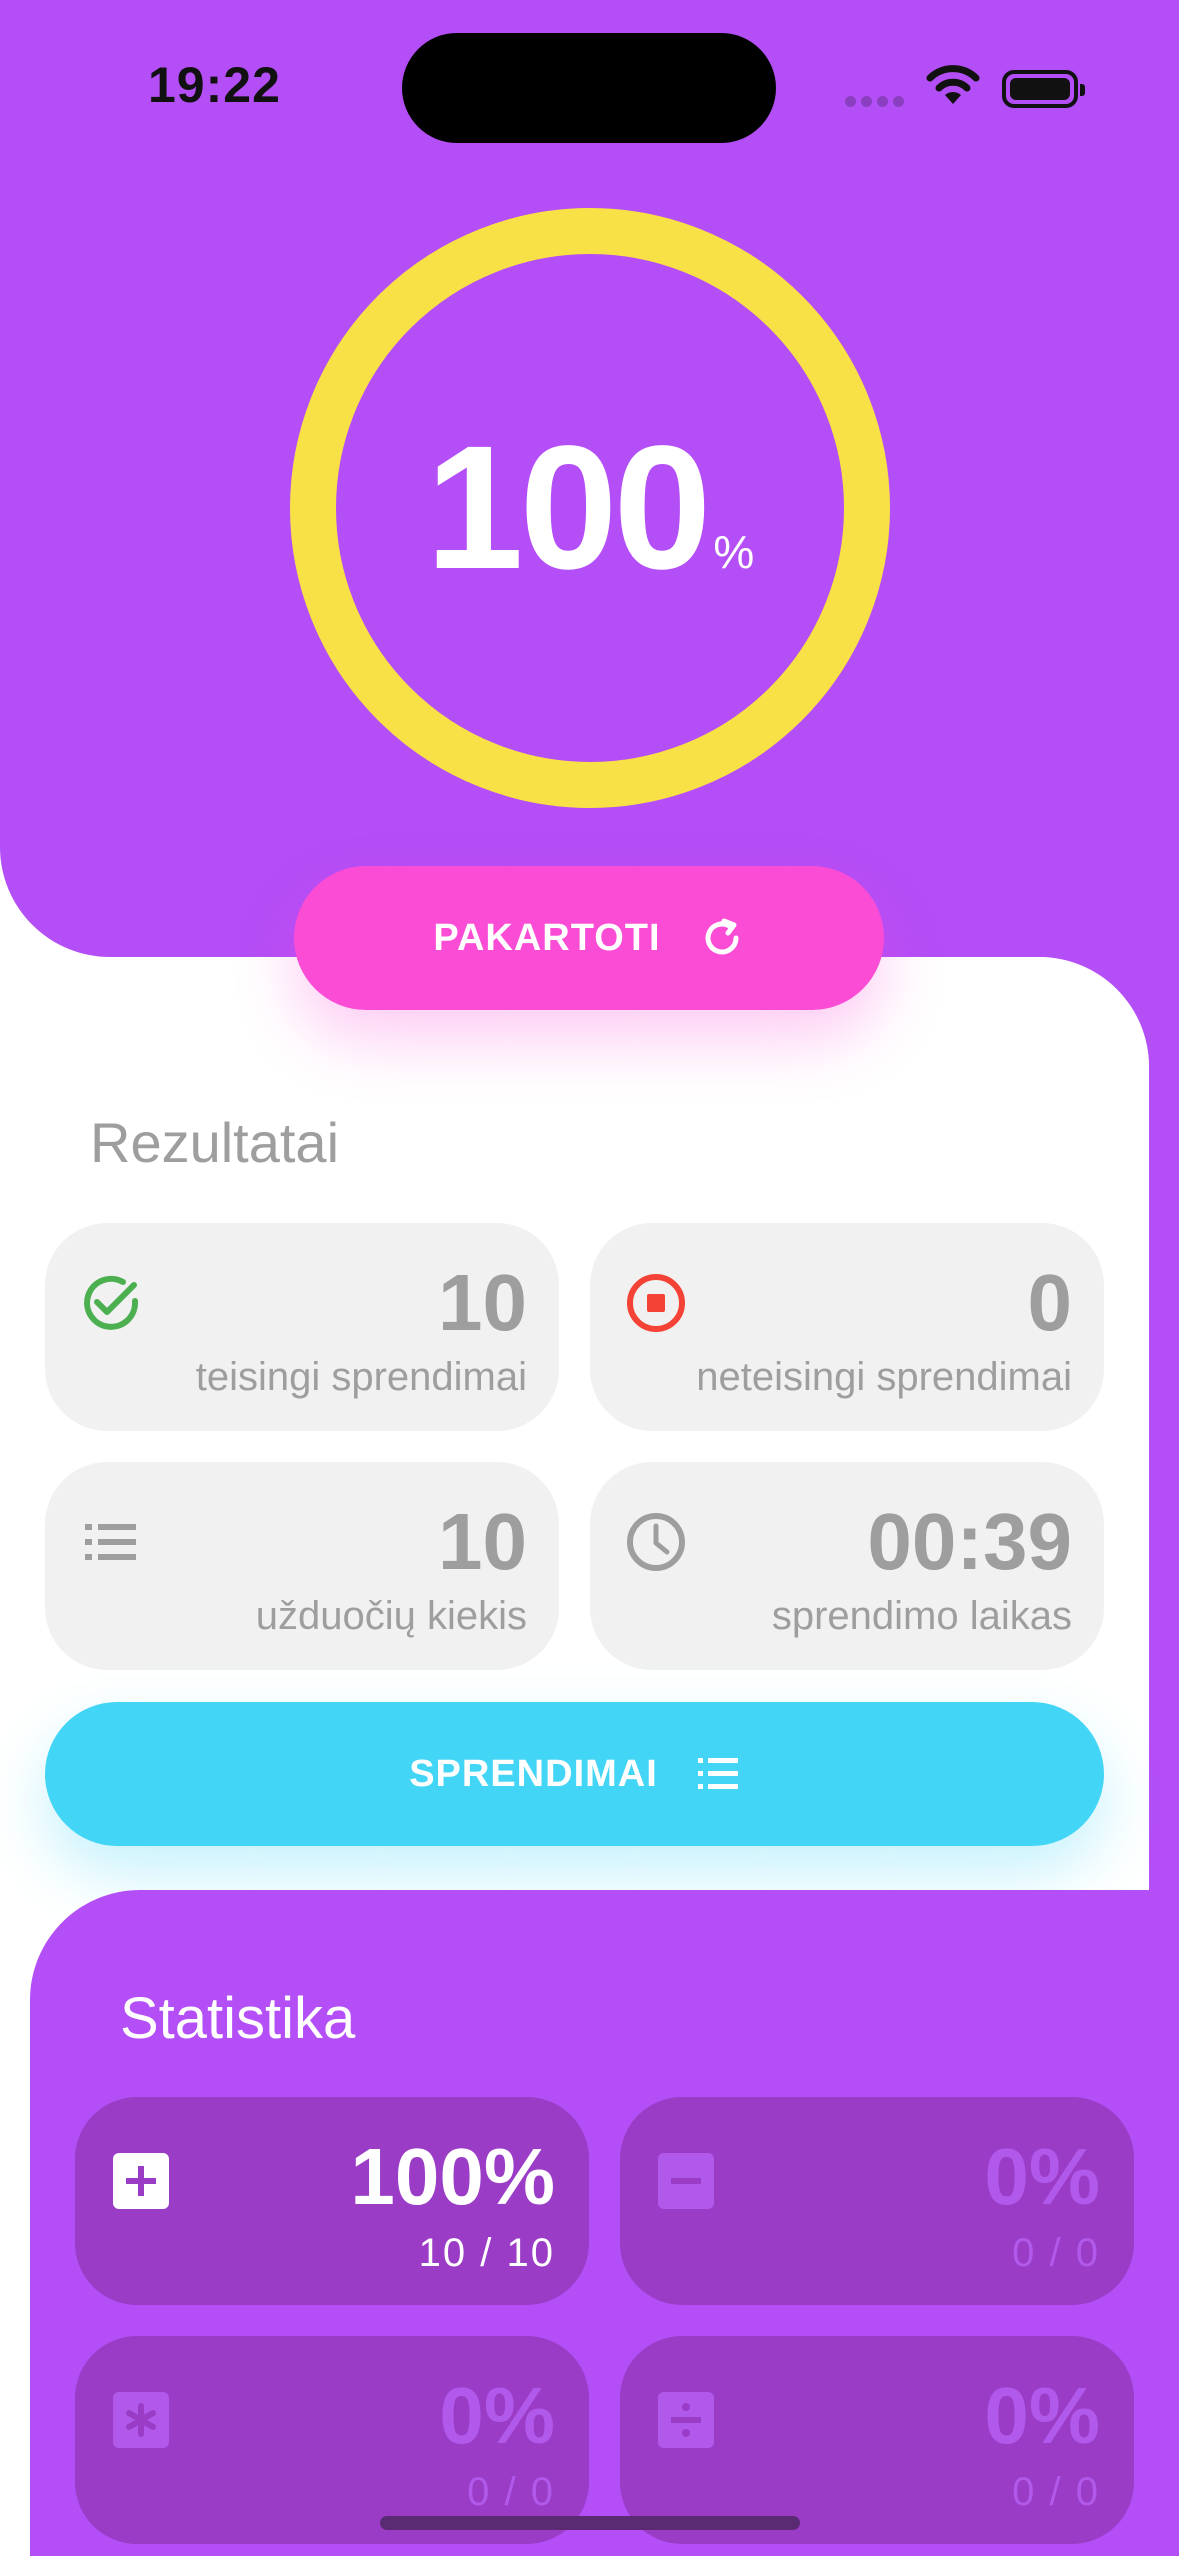 This screenshot has height=2556, width=1179. I want to click on battery-icon, so click(1043, 89).